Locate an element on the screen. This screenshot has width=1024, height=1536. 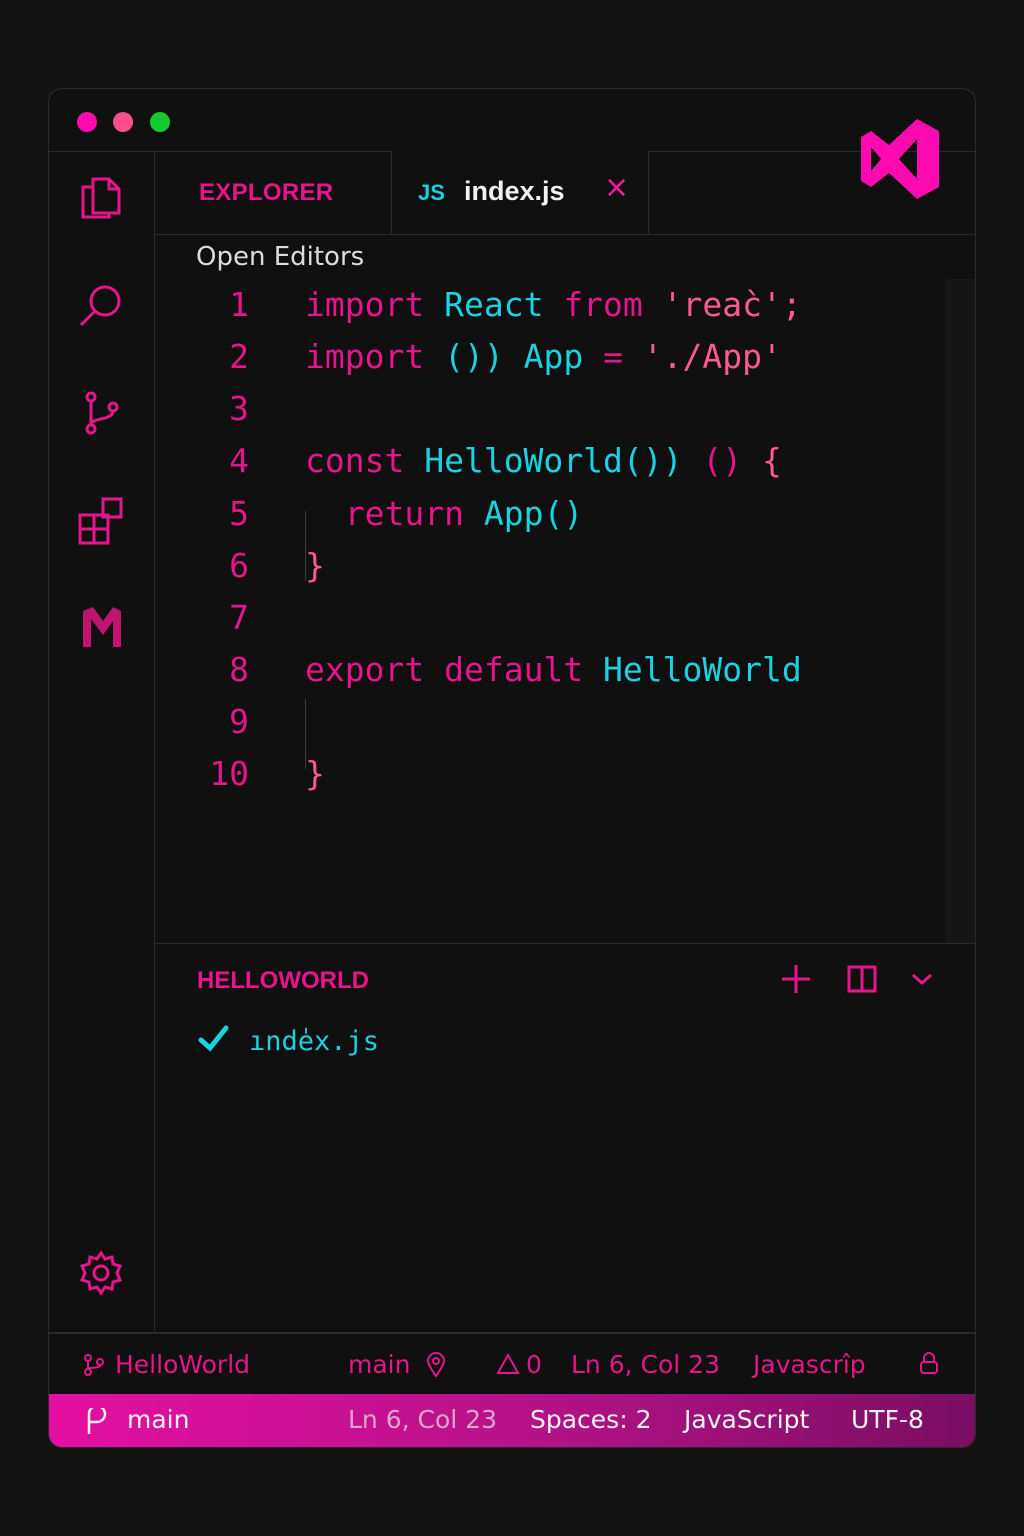
open-editors-label: Open Editors is located at coordinates (280, 257).